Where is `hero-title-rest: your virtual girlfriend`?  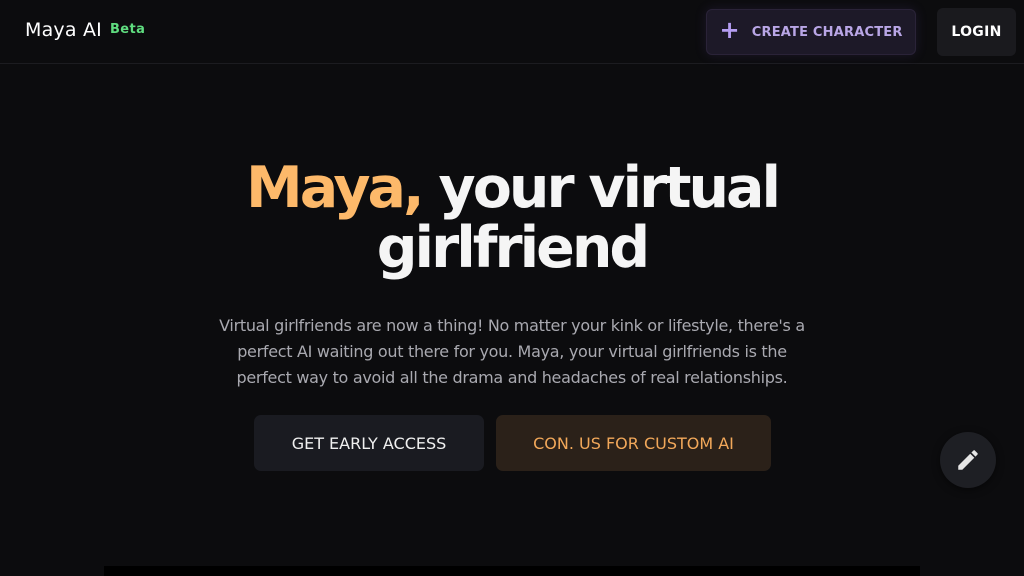 hero-title-rest: your virtual girlfriend is located at coordinates (578, 218).